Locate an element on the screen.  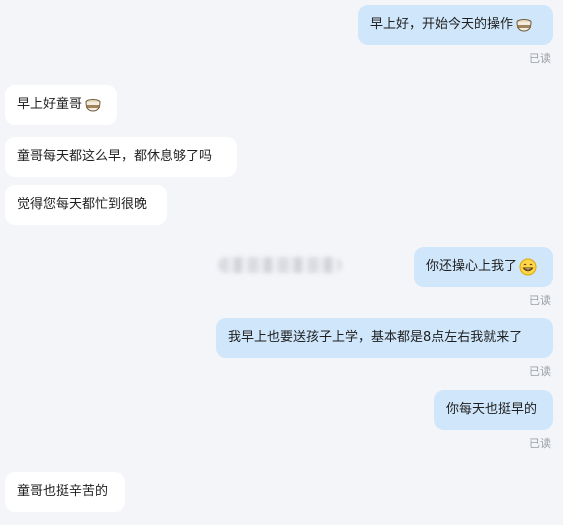
message-bubble-incoming: 童哥也挺辛苦的 is located at coordinates (65, 492).